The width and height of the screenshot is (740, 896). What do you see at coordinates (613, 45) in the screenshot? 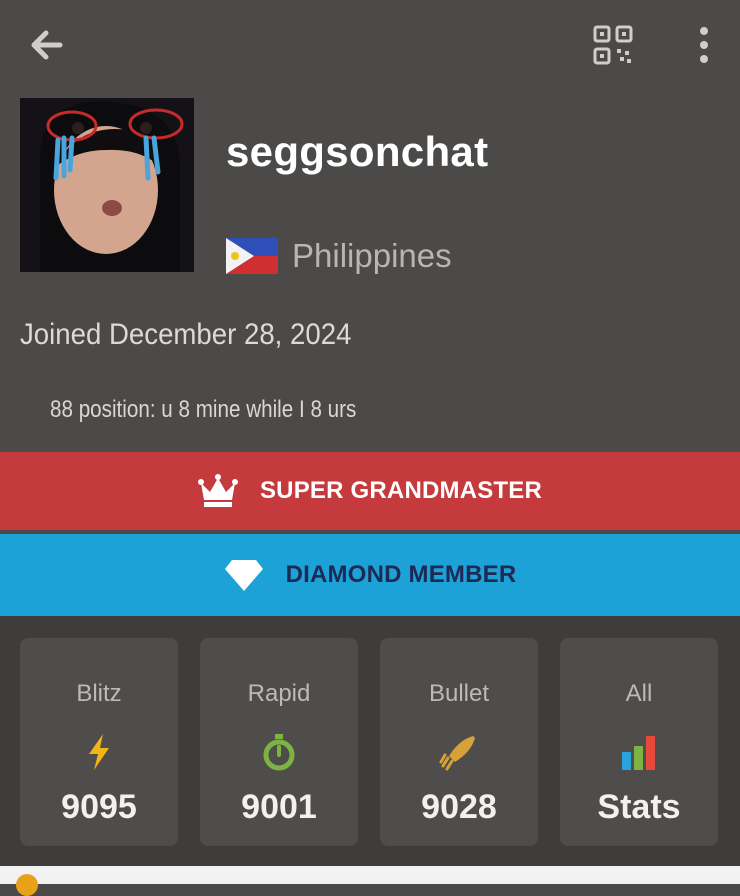
I see `qr-code-icon` at bounding box center [613, 45].